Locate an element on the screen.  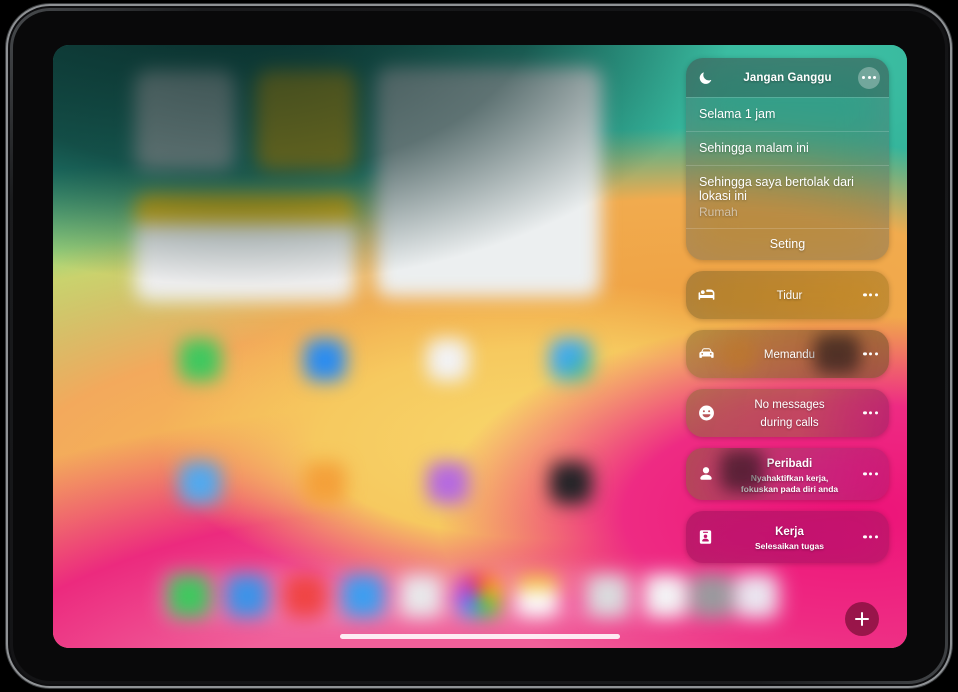
dnd-option-location: Rumah is located at coordinates (718, 212).